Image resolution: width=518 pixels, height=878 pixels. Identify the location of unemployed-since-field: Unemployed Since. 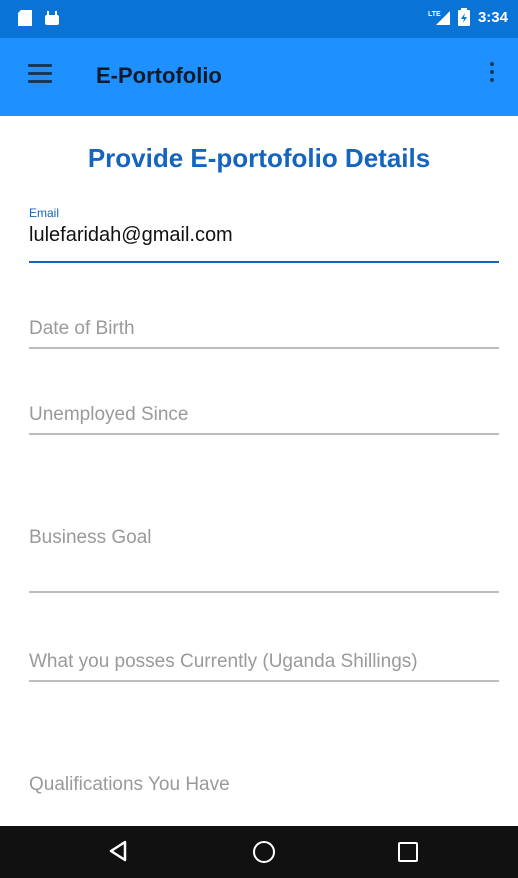
(264, 420).